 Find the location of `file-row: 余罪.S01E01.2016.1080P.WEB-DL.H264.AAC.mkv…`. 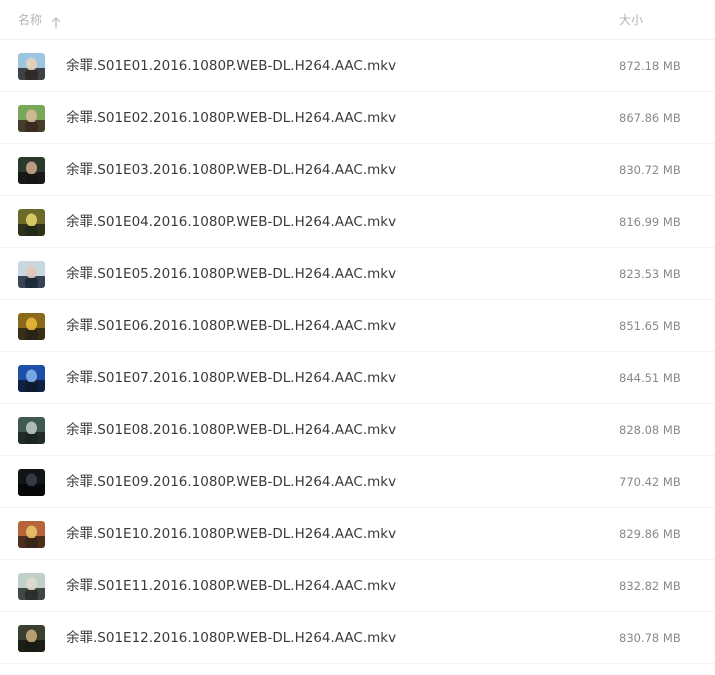

file-row: 余罪.S01E01.2016.1080P.WEB-DL.H264.AAC.mkv… is located at coordinates (357, 66).